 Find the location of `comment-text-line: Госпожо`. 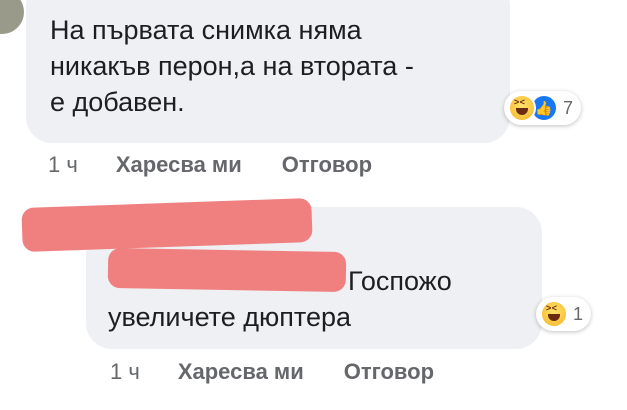

comment-text-line: Госпожо is located at coordinates (400, 281).